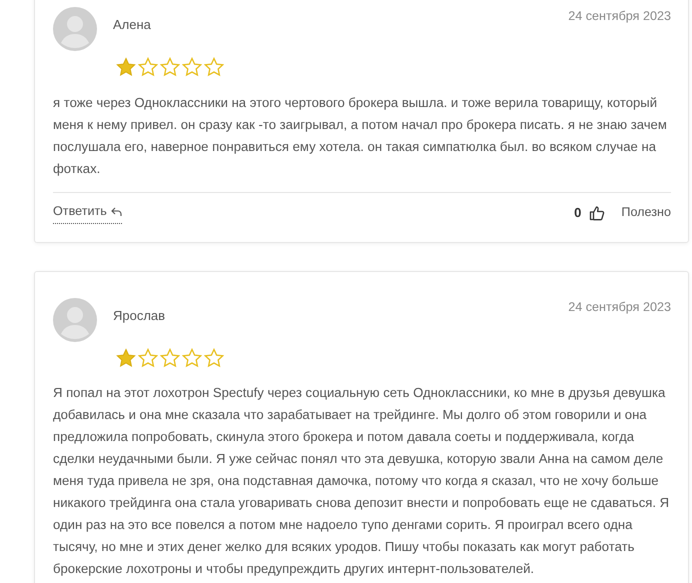 The height and width of the screenshot is (583, 692). Describe the element at coordinates (139, 315) in the screenshot. I see `author-name: Ярослав` at that location.